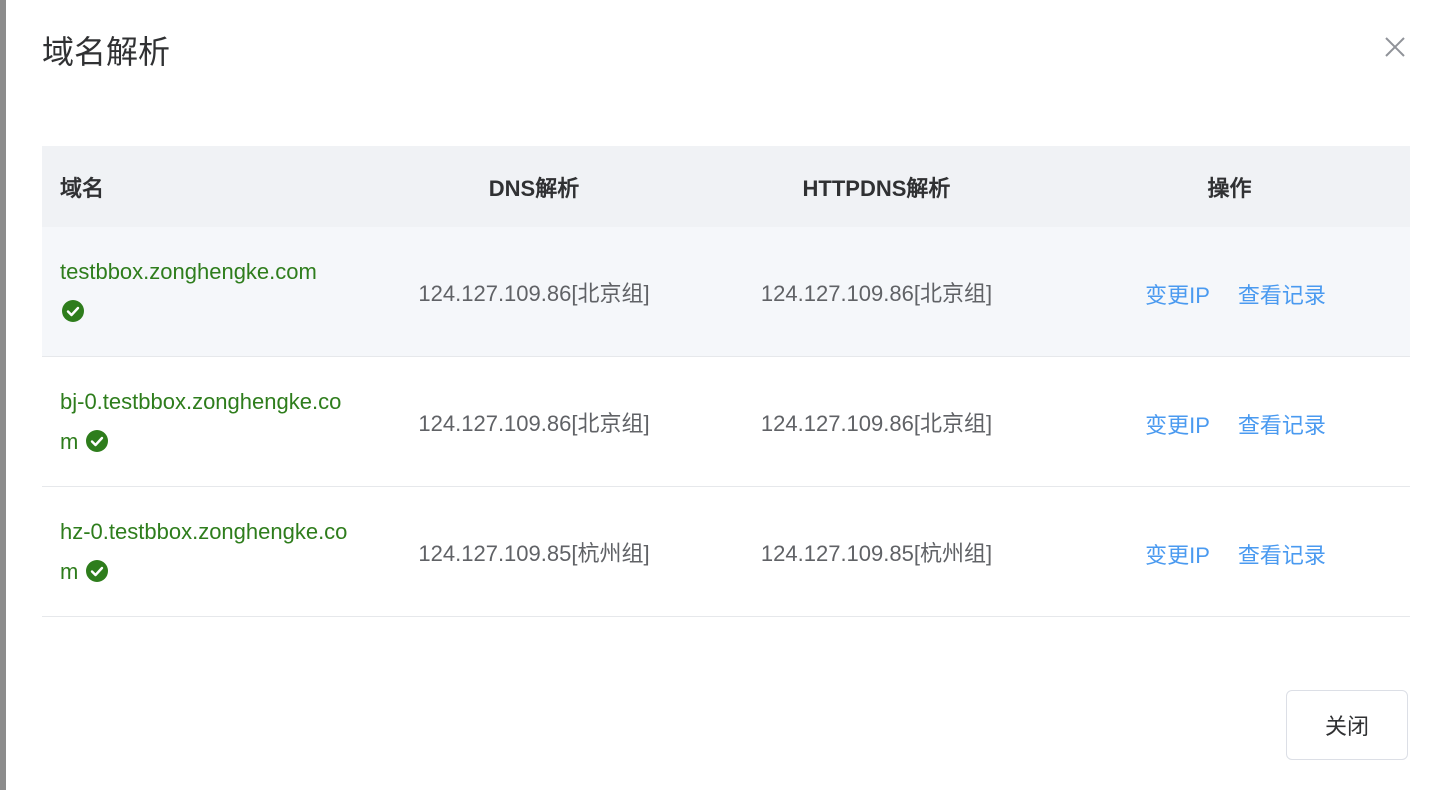 This screenshot has width=1444, height=790. Describe the element at coordinates (534, 188) in the screenshot. I see `header-dns: DNS解析` at that location.